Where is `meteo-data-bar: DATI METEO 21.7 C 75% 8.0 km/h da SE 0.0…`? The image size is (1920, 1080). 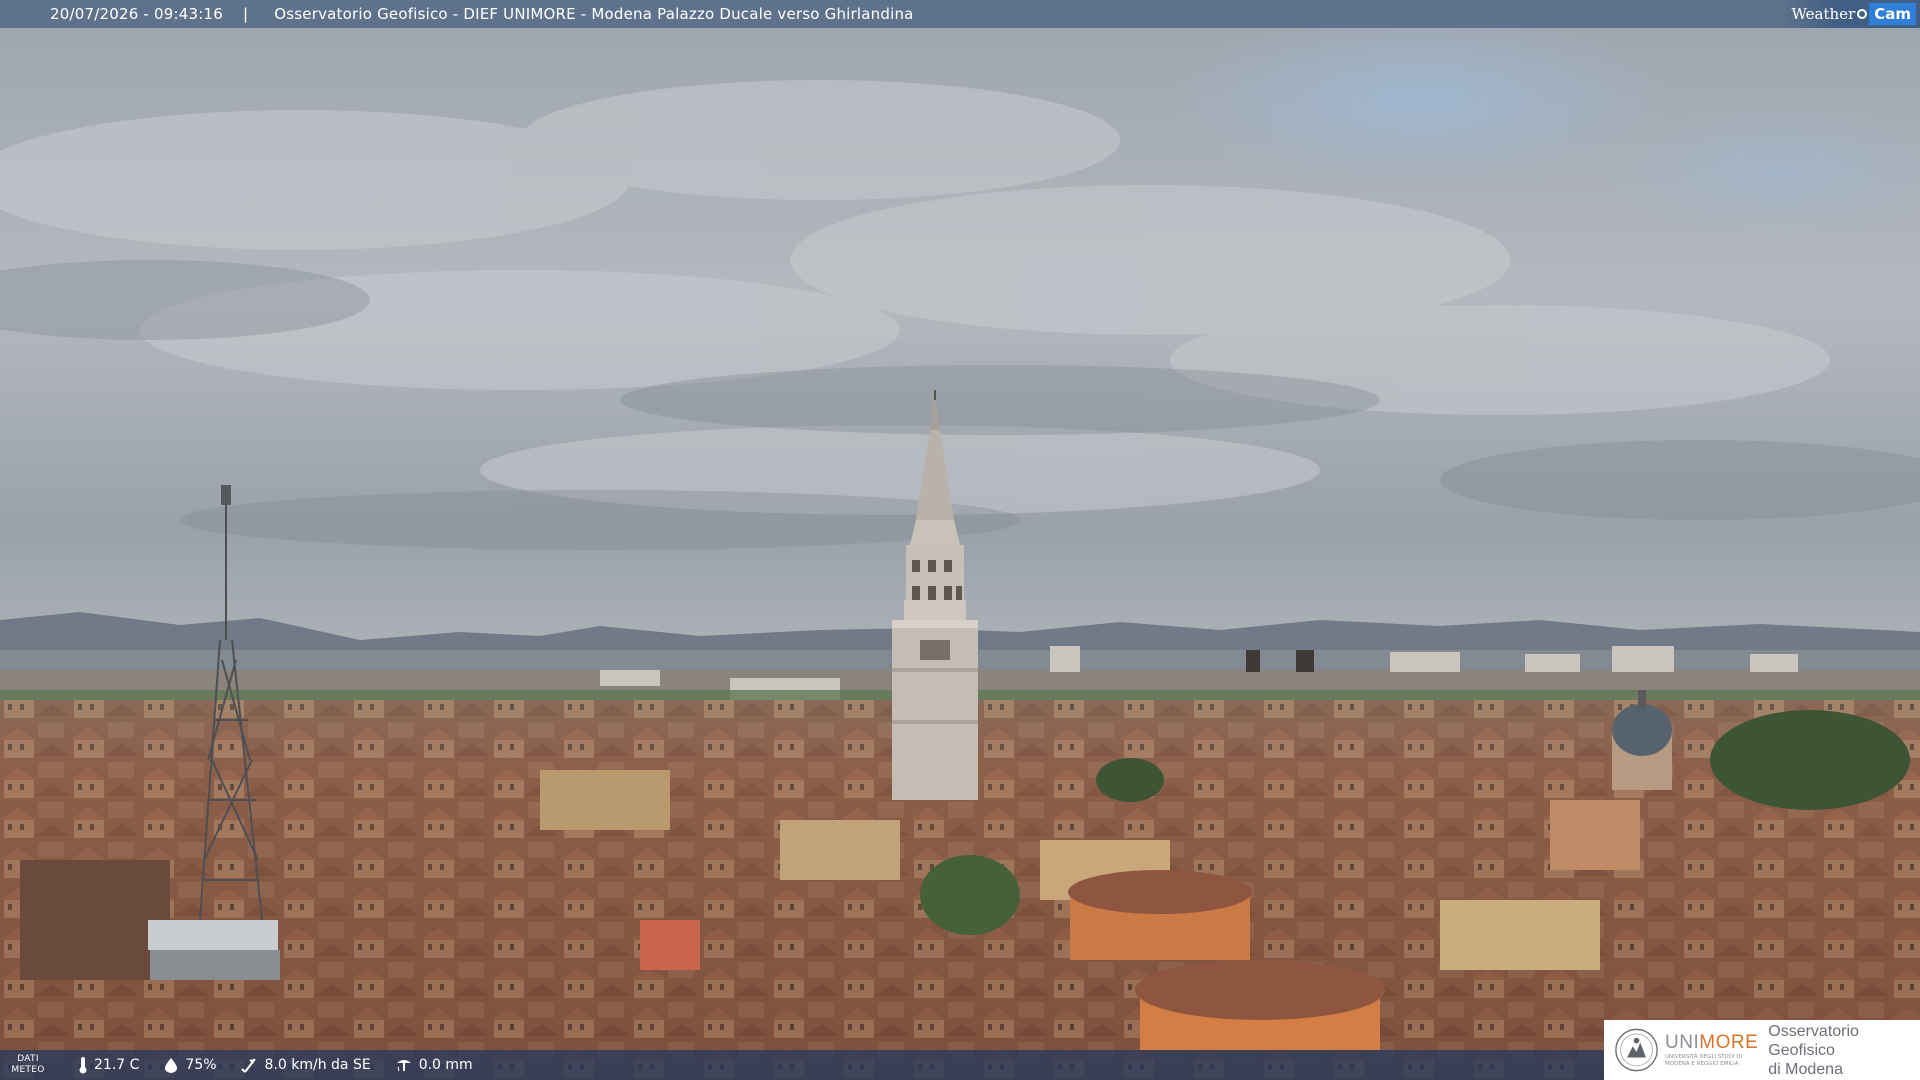 meteo-data-bar: DATI METEO 21.7 C 75% 8.0 km/h da SE 0.0… is located at coordinates (802, 1065).